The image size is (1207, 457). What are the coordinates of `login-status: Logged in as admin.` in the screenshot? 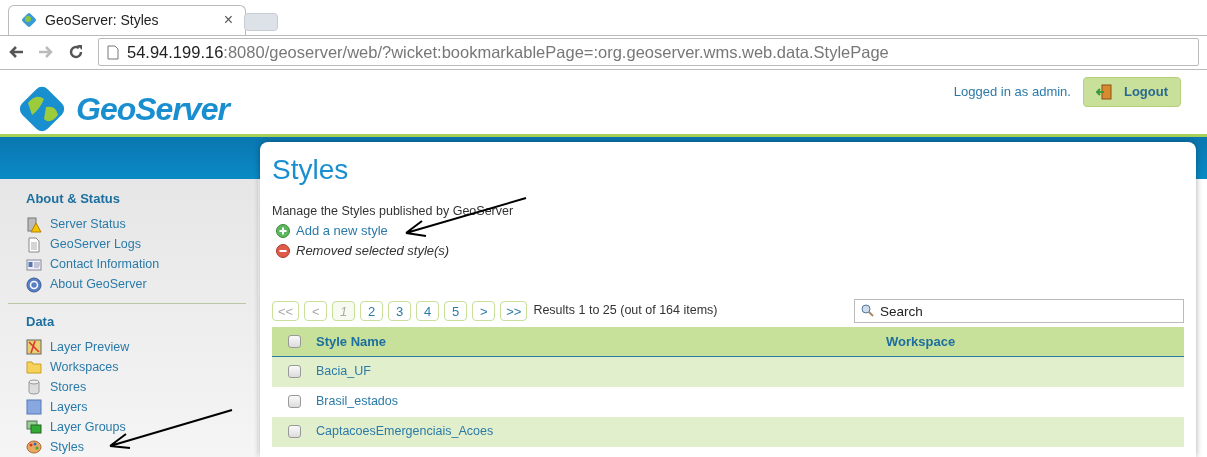 It's located at (1012, 92).